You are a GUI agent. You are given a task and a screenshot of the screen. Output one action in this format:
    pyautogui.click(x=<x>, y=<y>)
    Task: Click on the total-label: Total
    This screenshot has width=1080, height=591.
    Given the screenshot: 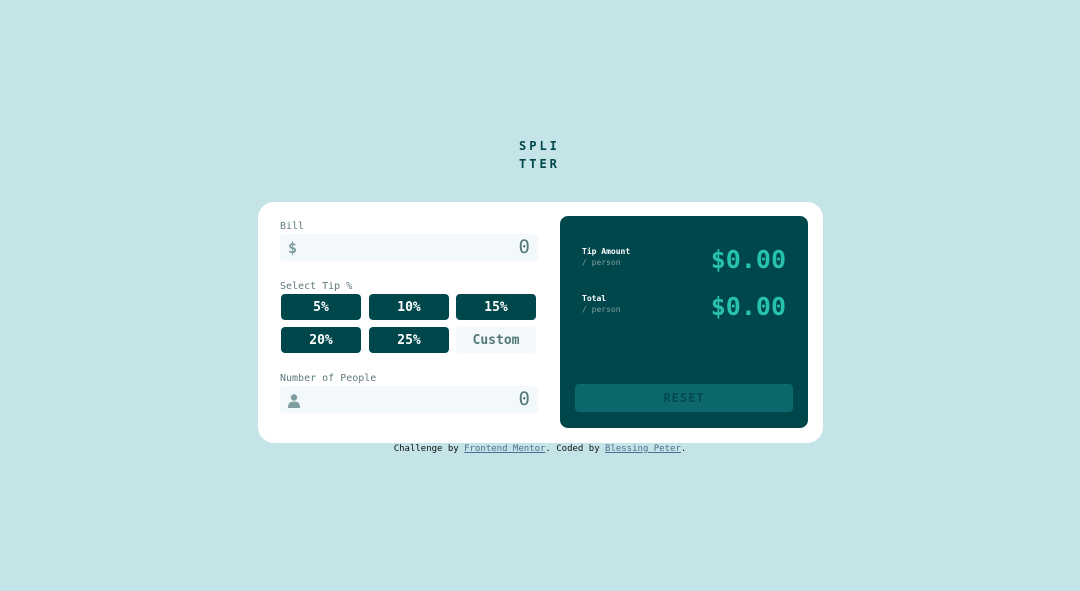 What is the action you would take?
    pyautogui.click(x=594, y=298)
    